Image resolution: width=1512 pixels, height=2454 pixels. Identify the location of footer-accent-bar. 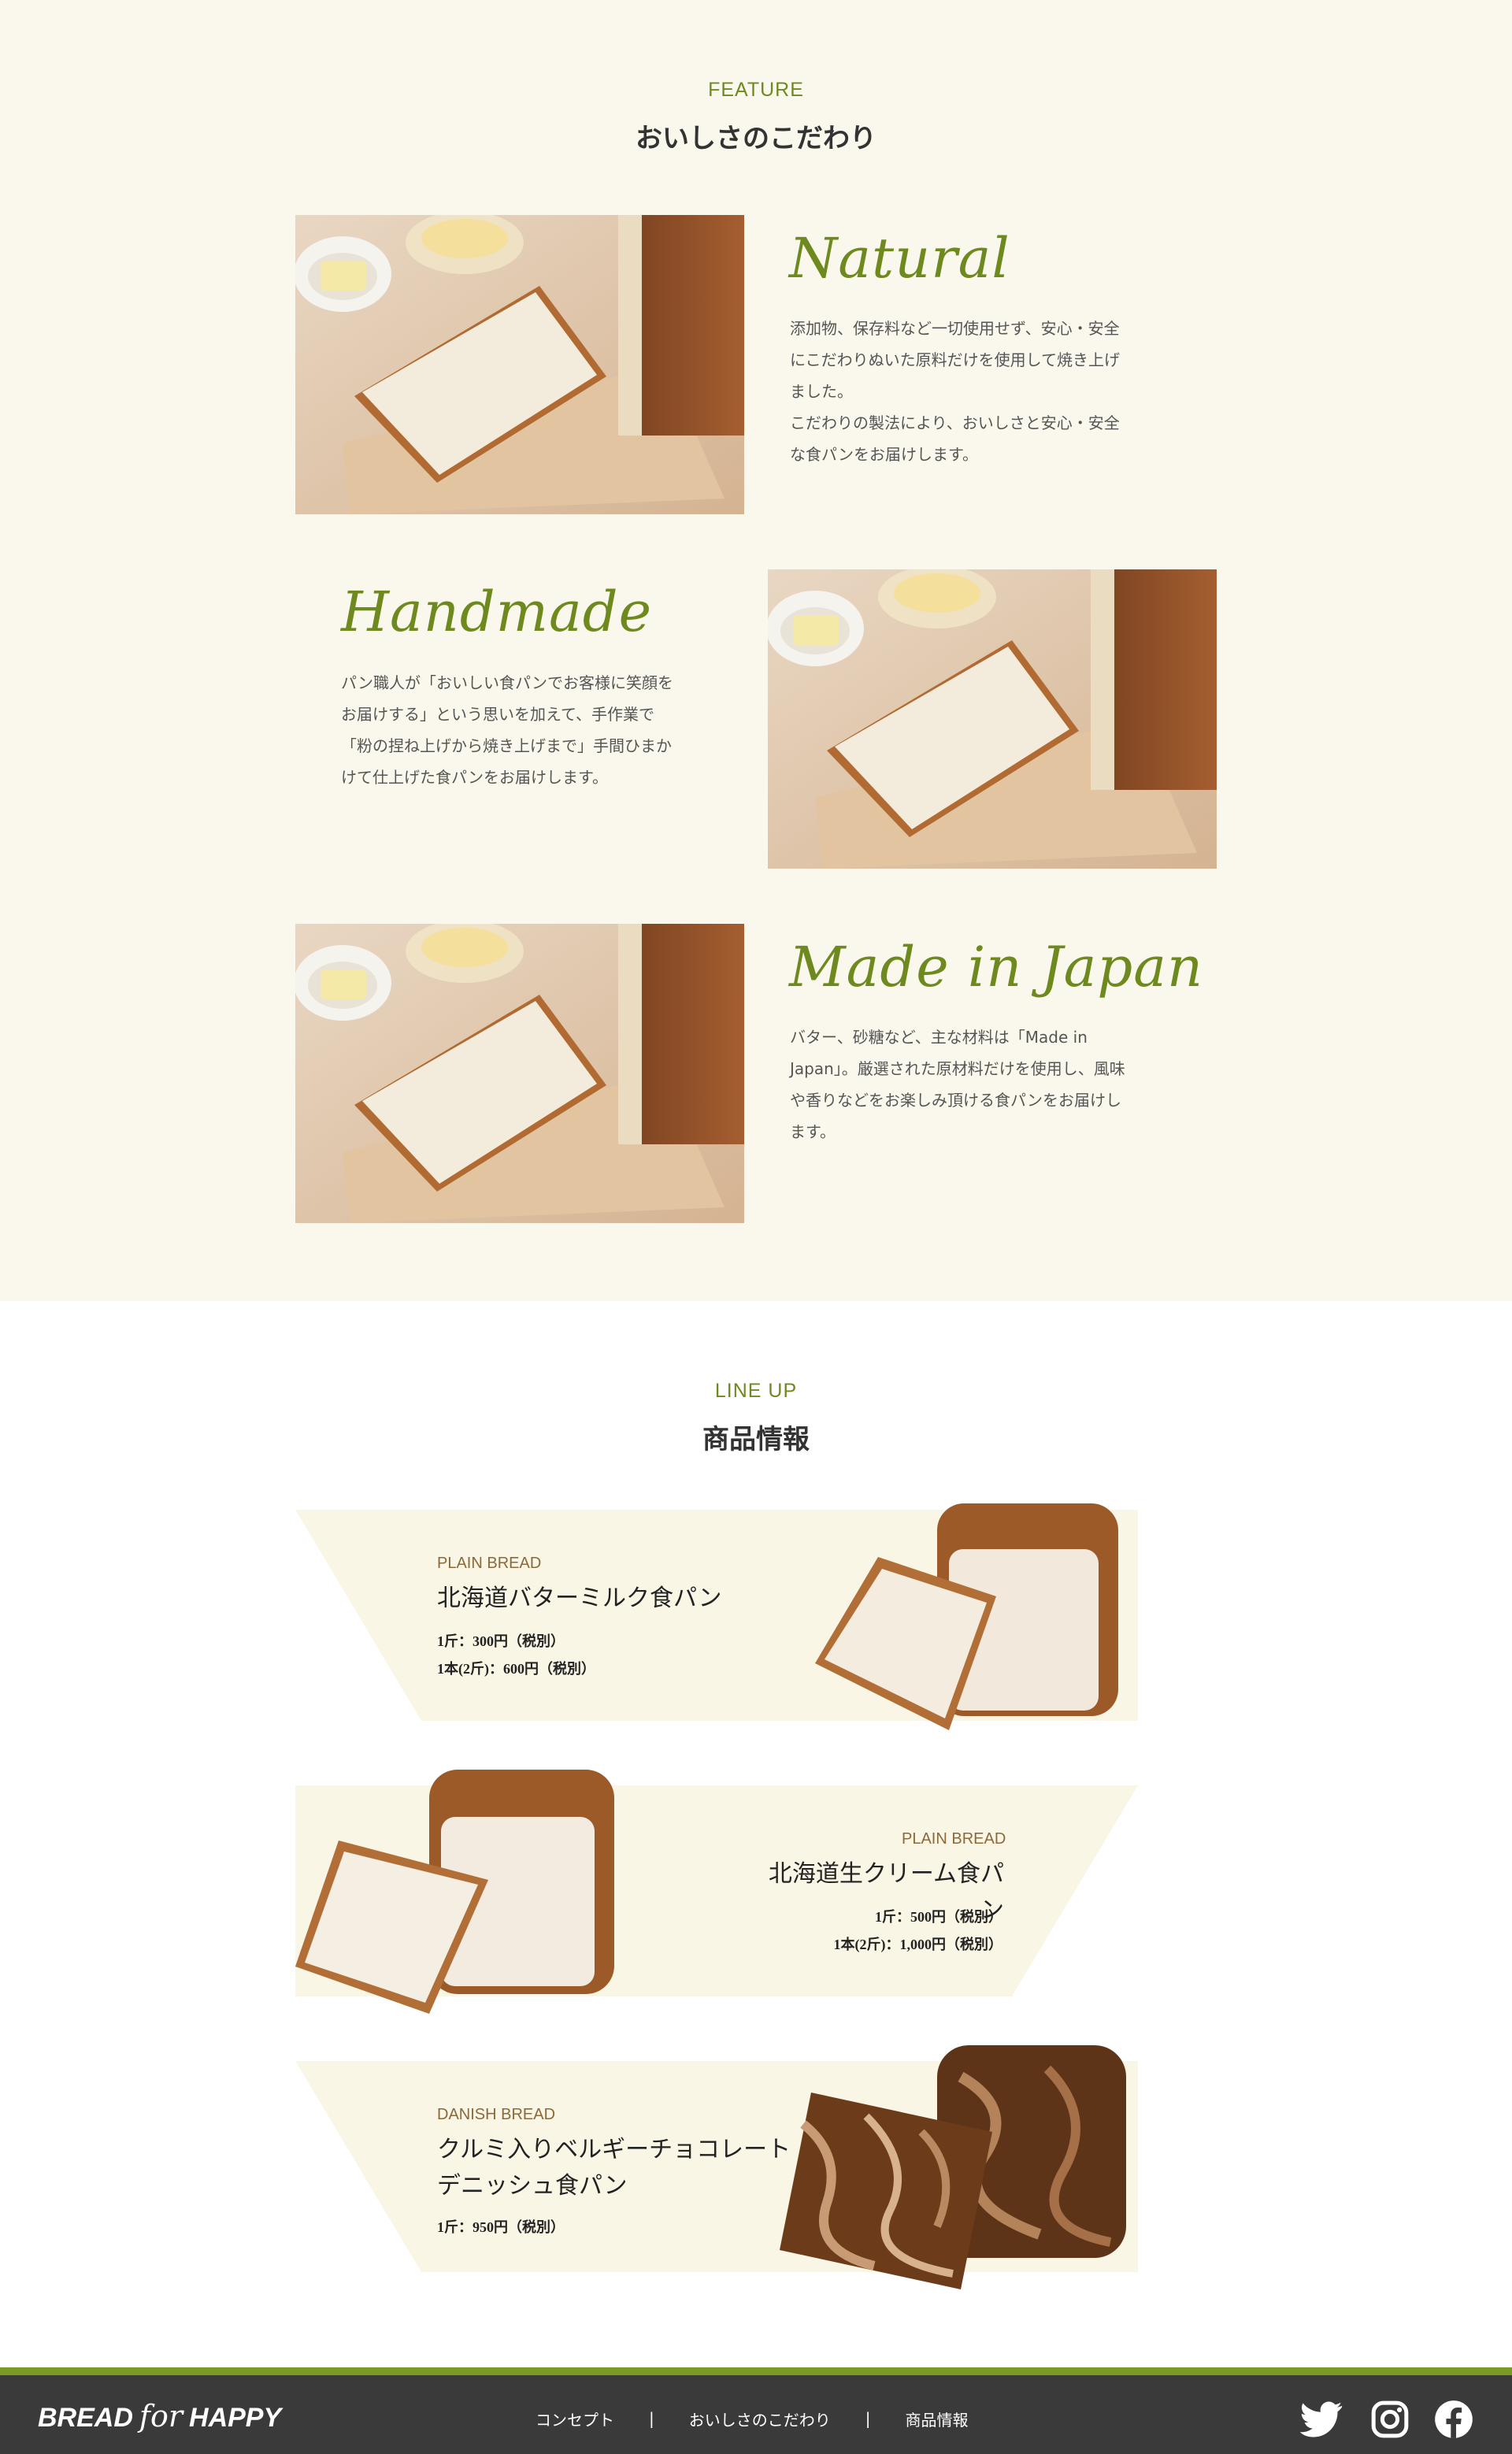
(756, 2371).